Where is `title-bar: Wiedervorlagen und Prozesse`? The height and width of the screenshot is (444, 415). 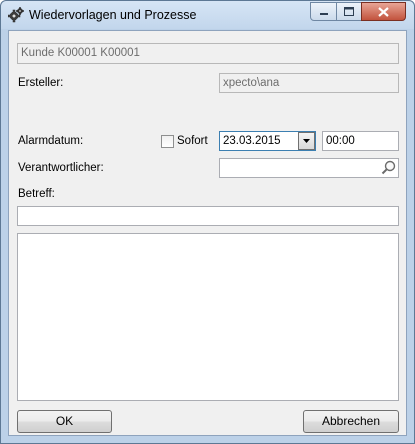
title-bar: Wiedervorlagen und Prozesse is located at coordinates (207, 15).